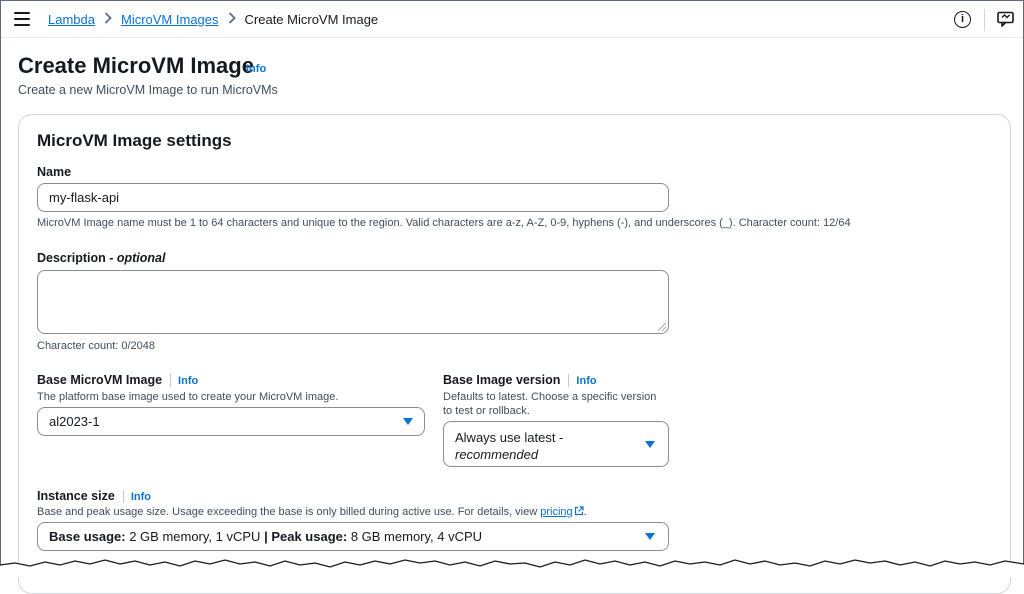 The image size is (1024, 594). I want to click on description-label: Description - optional, so click(101, 258).